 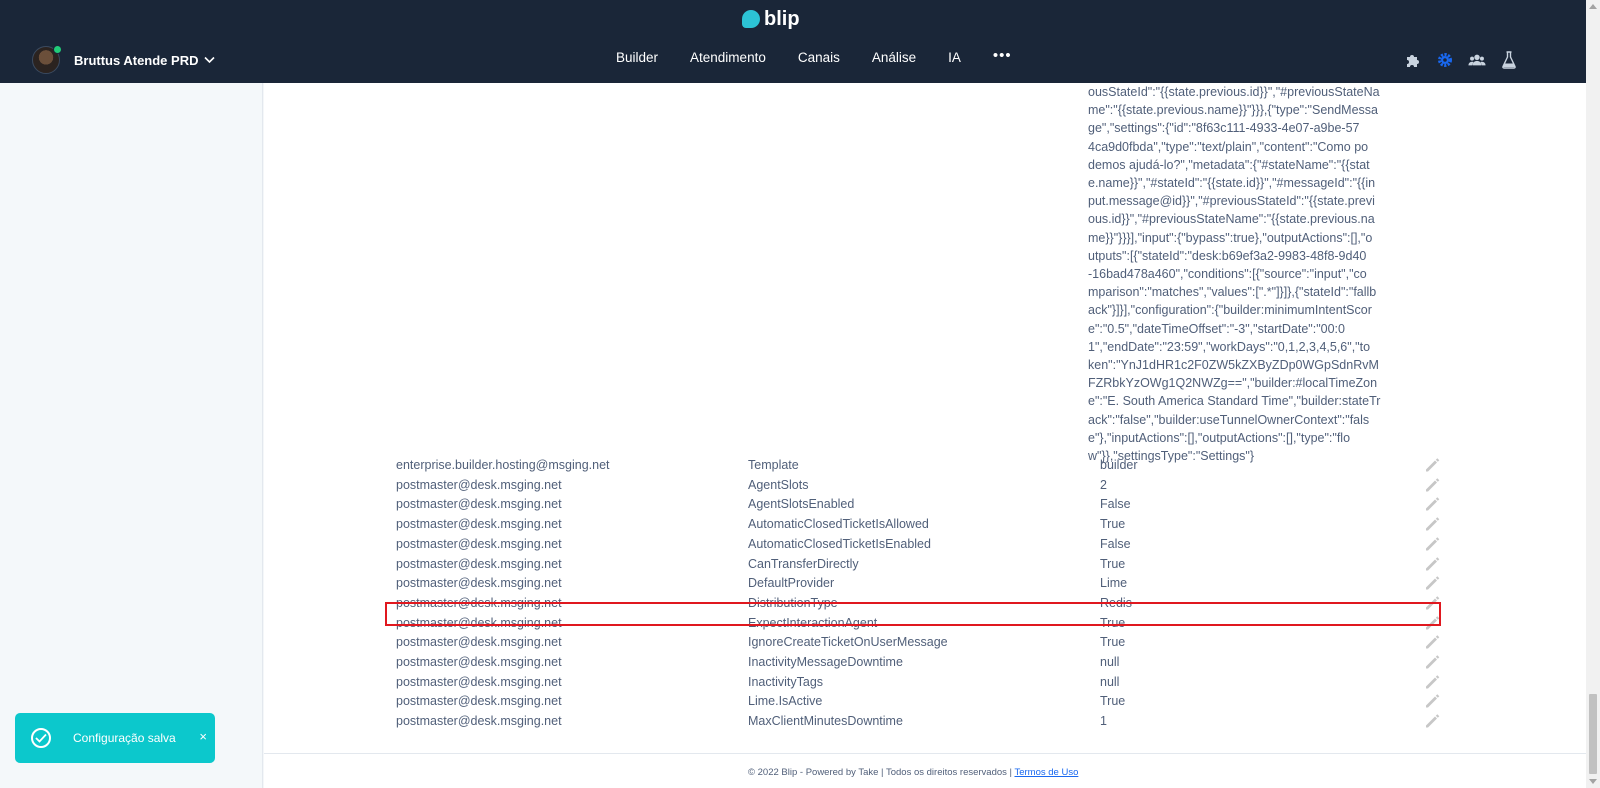 I want to click on nav-analise: Análise, so click(x=894, y=60).